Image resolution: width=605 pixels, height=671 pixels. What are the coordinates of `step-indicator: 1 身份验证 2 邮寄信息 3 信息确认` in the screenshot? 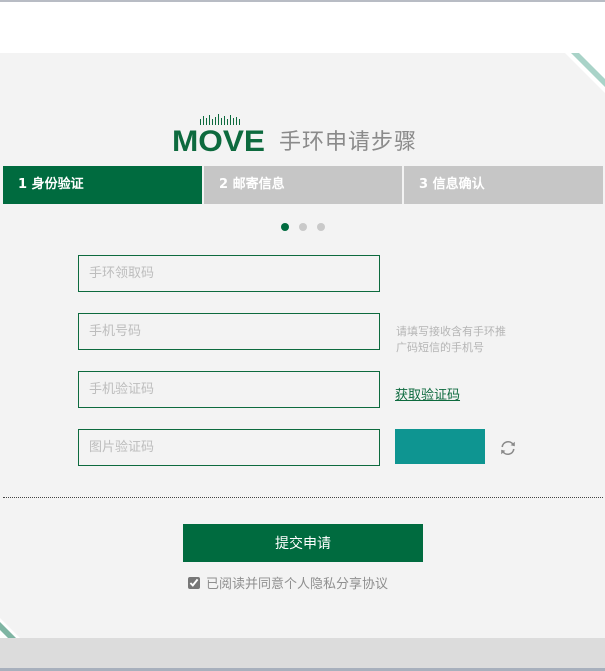 It's located at (303, 185).